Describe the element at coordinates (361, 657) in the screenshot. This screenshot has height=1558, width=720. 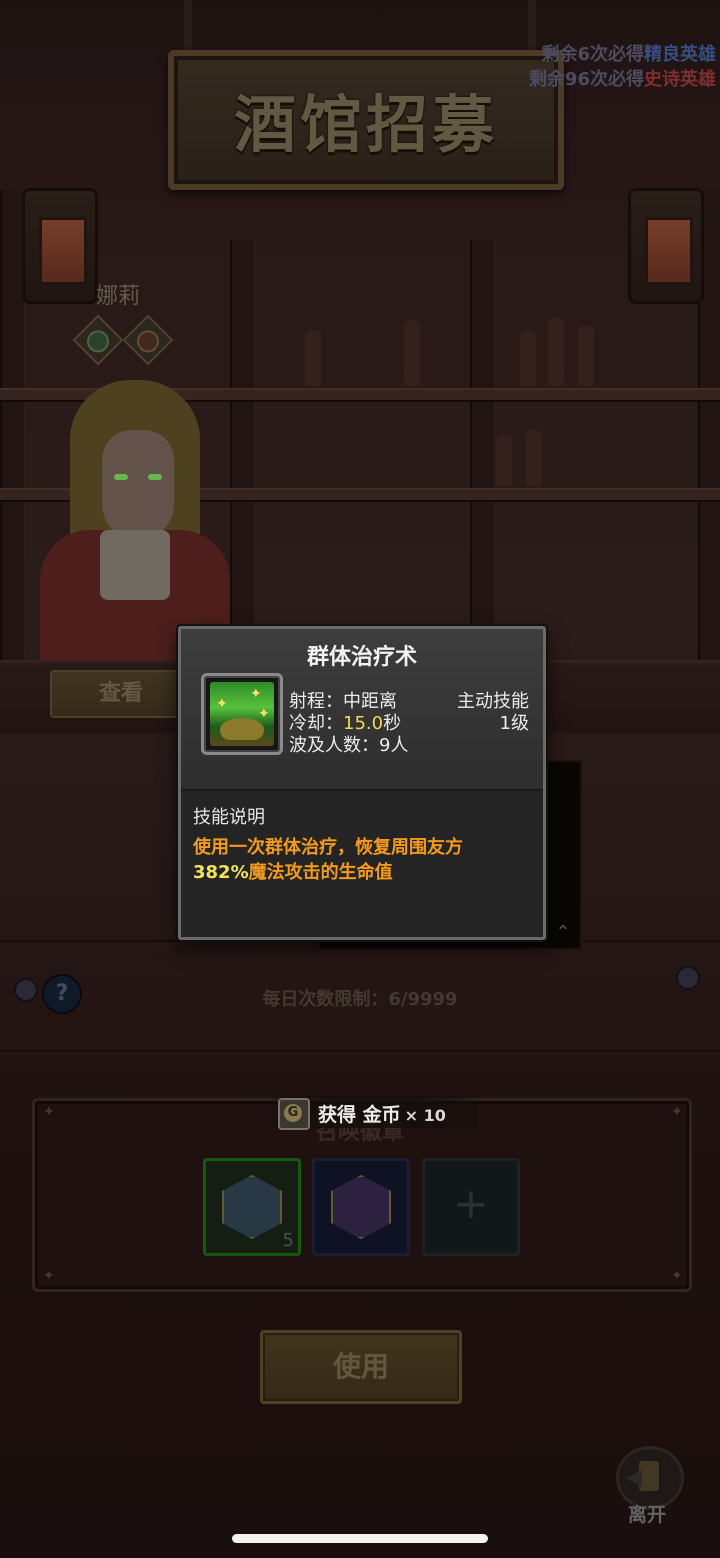
I see `skill-name: 群体治疗术` at that location.